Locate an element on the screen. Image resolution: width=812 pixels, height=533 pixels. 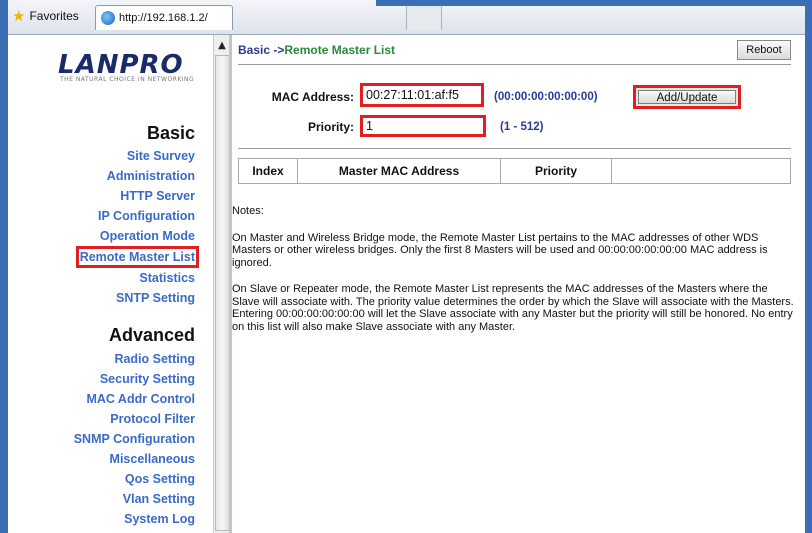
column-header-action is located at coordinates (701, 171).